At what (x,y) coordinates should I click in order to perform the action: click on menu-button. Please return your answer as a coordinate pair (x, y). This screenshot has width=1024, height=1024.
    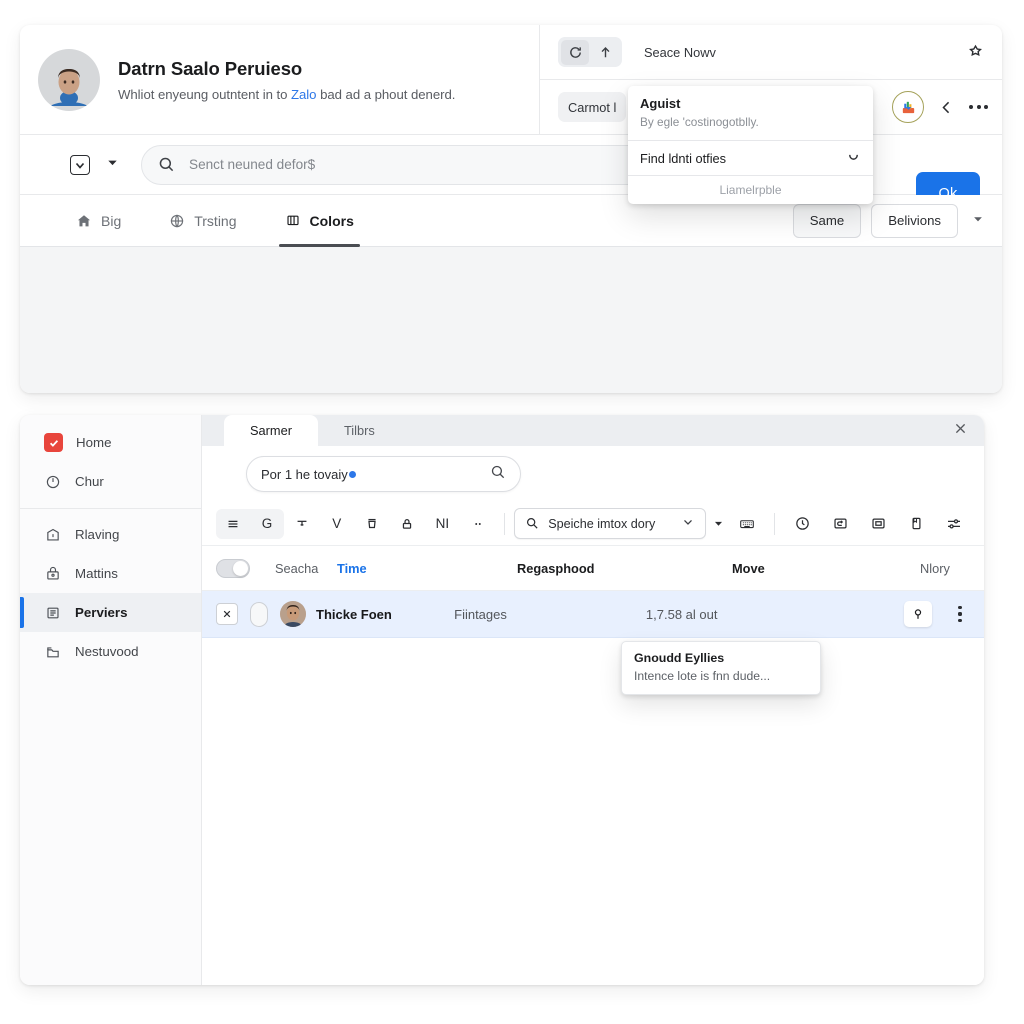
    Looking at the image, I should click on (233, 524).